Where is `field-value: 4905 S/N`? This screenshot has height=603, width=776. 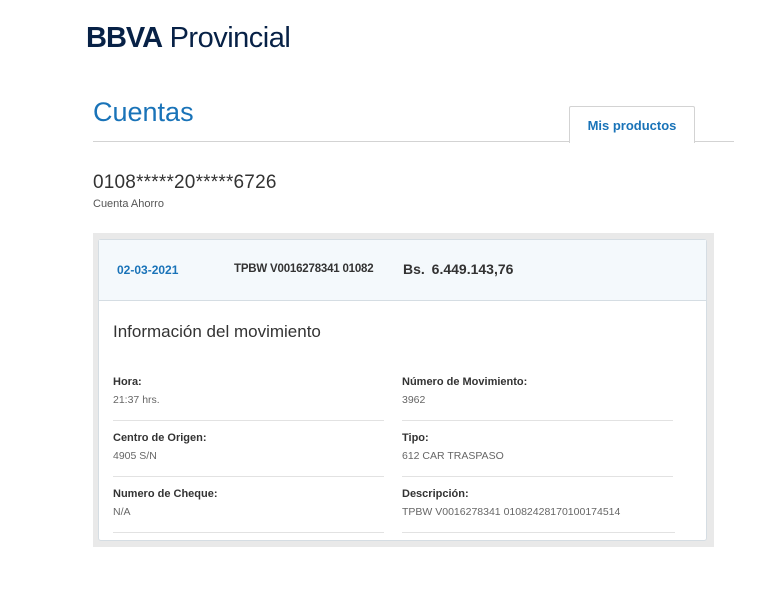 field-value: 4905 S/N is located at coordinates (135, 456).